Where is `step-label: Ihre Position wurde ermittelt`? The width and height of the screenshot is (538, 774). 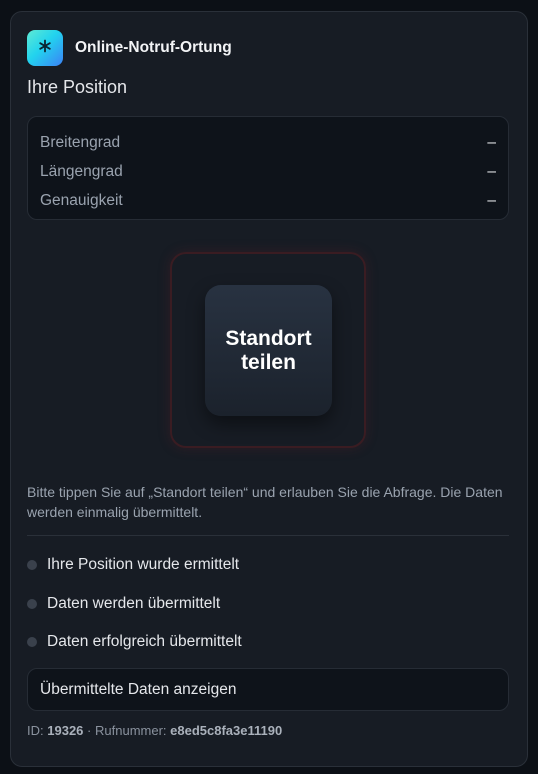
step-label: Ihre Position wurde ermittelt is located at coordinates (143, 564).